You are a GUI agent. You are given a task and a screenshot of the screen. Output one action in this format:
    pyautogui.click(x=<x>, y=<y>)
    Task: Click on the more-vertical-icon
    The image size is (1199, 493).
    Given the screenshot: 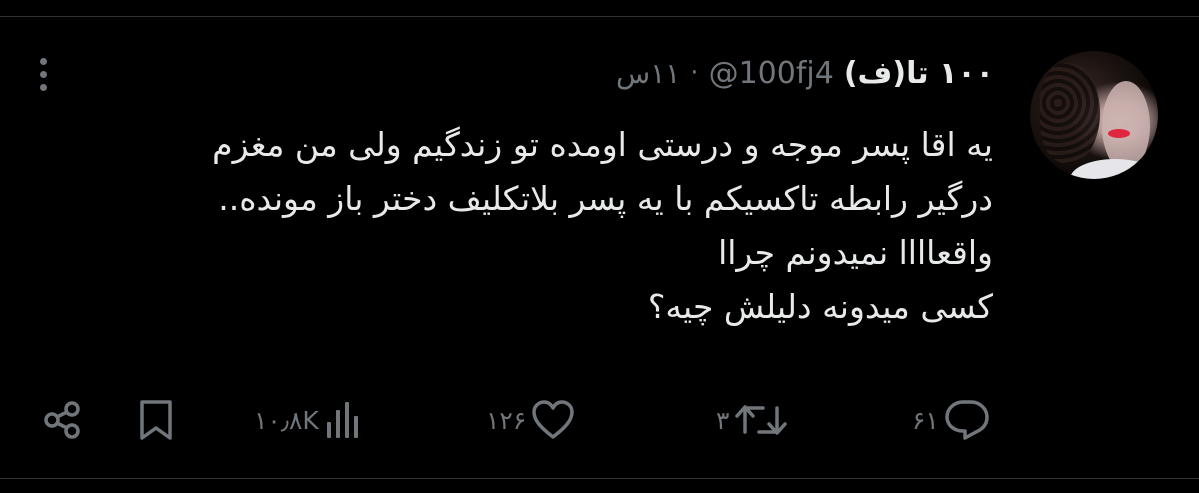 What is the action you would take?
    pyautogui.click(x=44, y=74)
    